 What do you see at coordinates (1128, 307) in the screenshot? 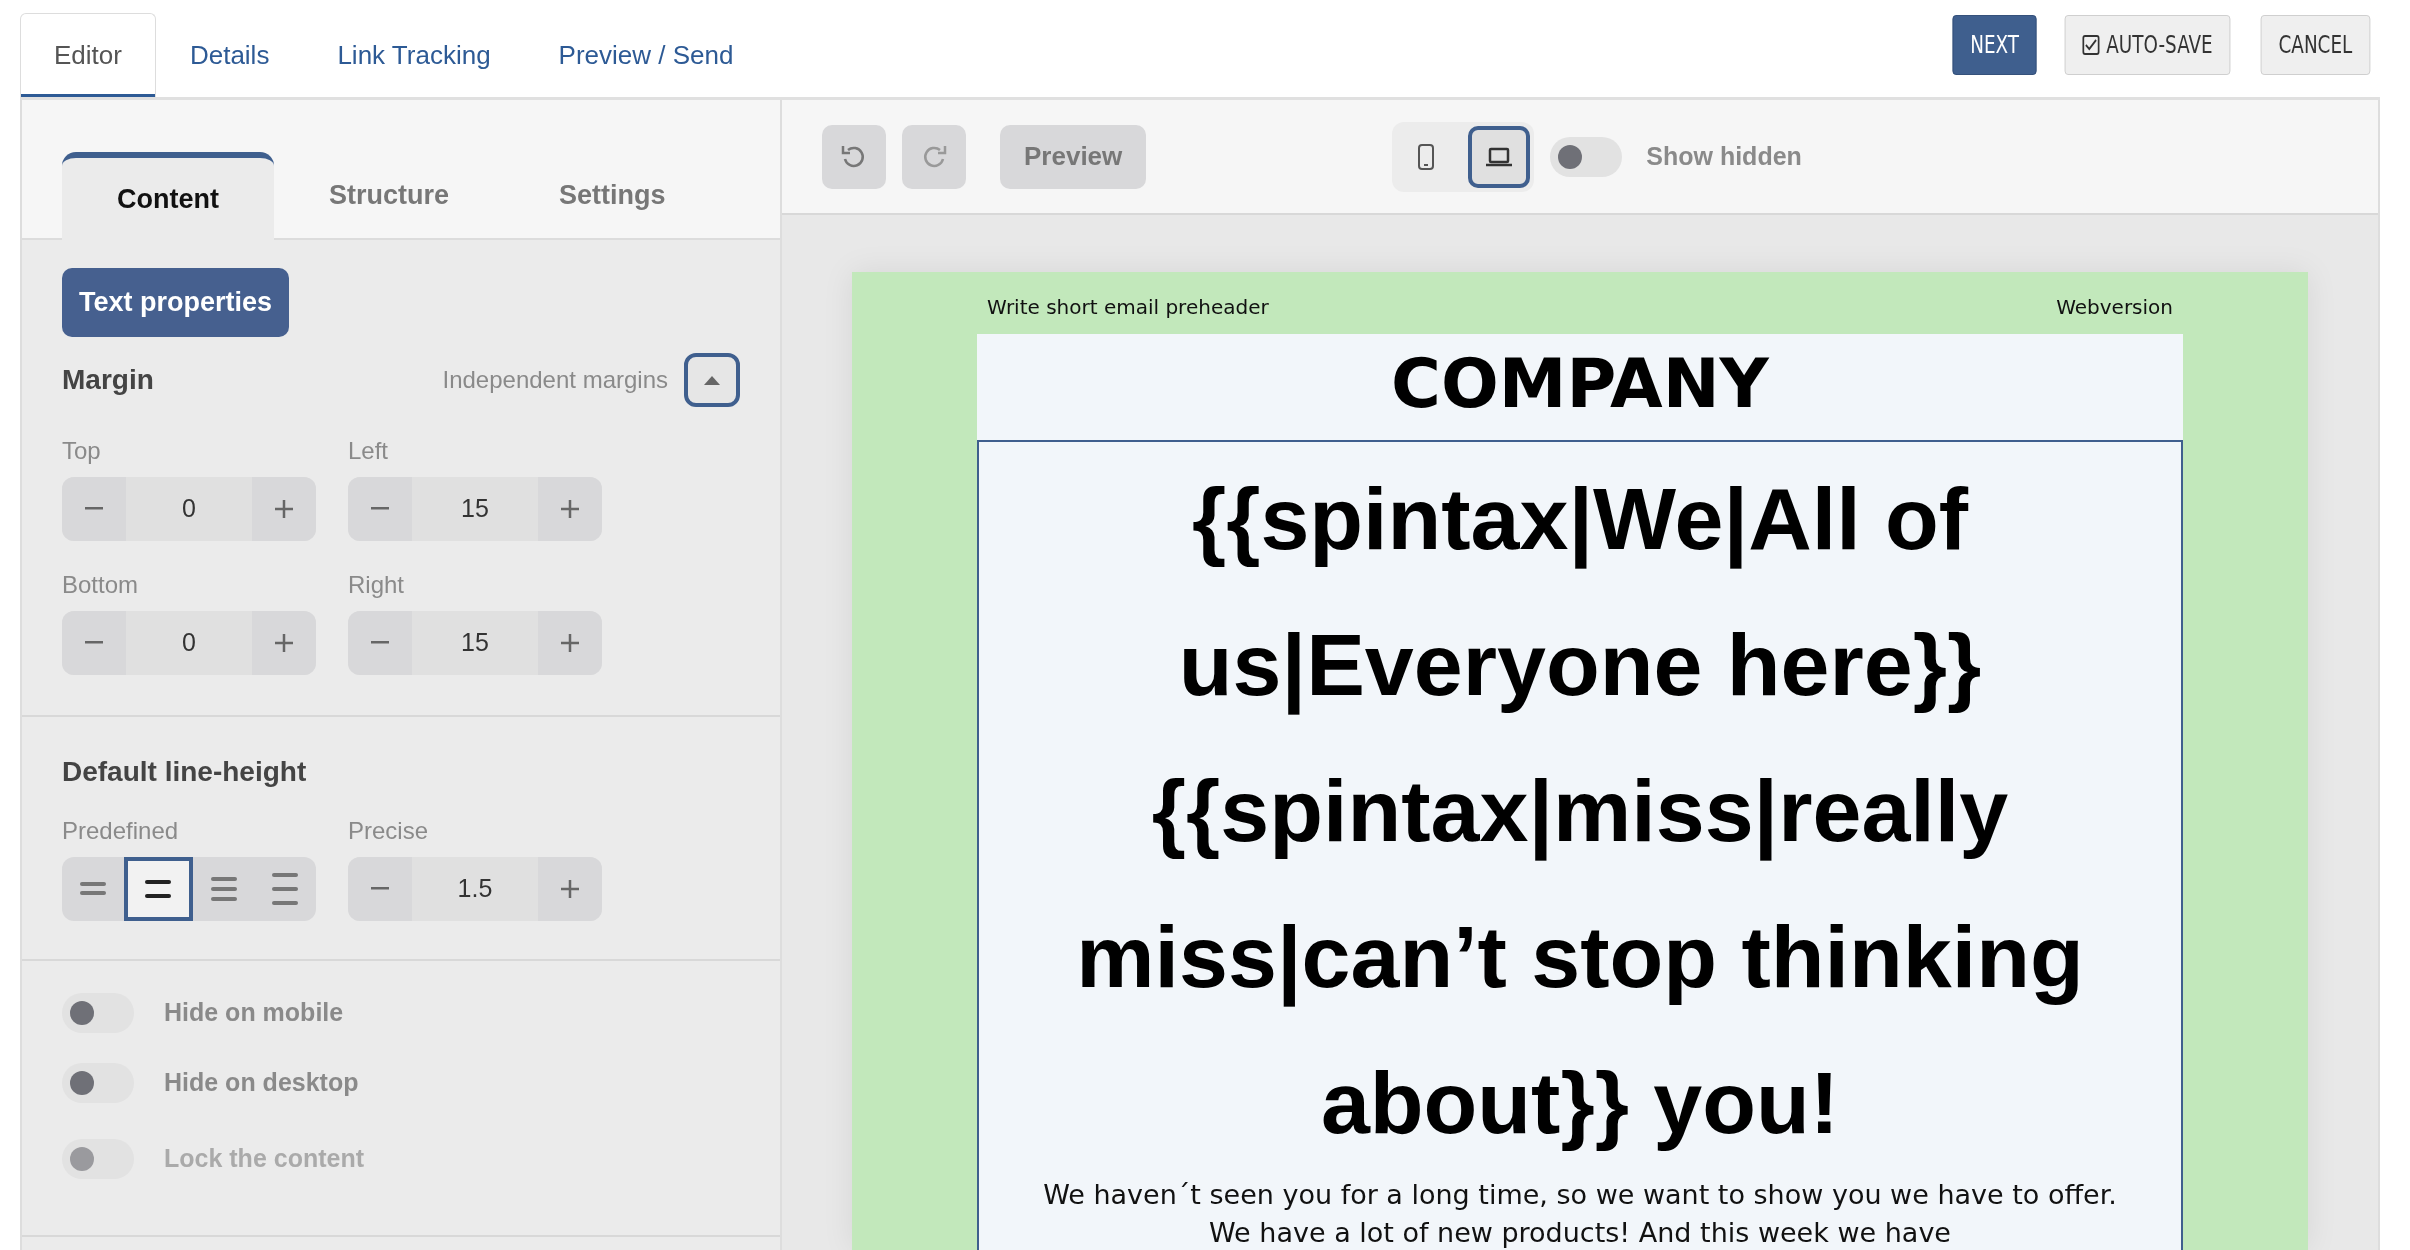
I see `preheader-text: Write short email preheader` at bounding box center [1128, 307].